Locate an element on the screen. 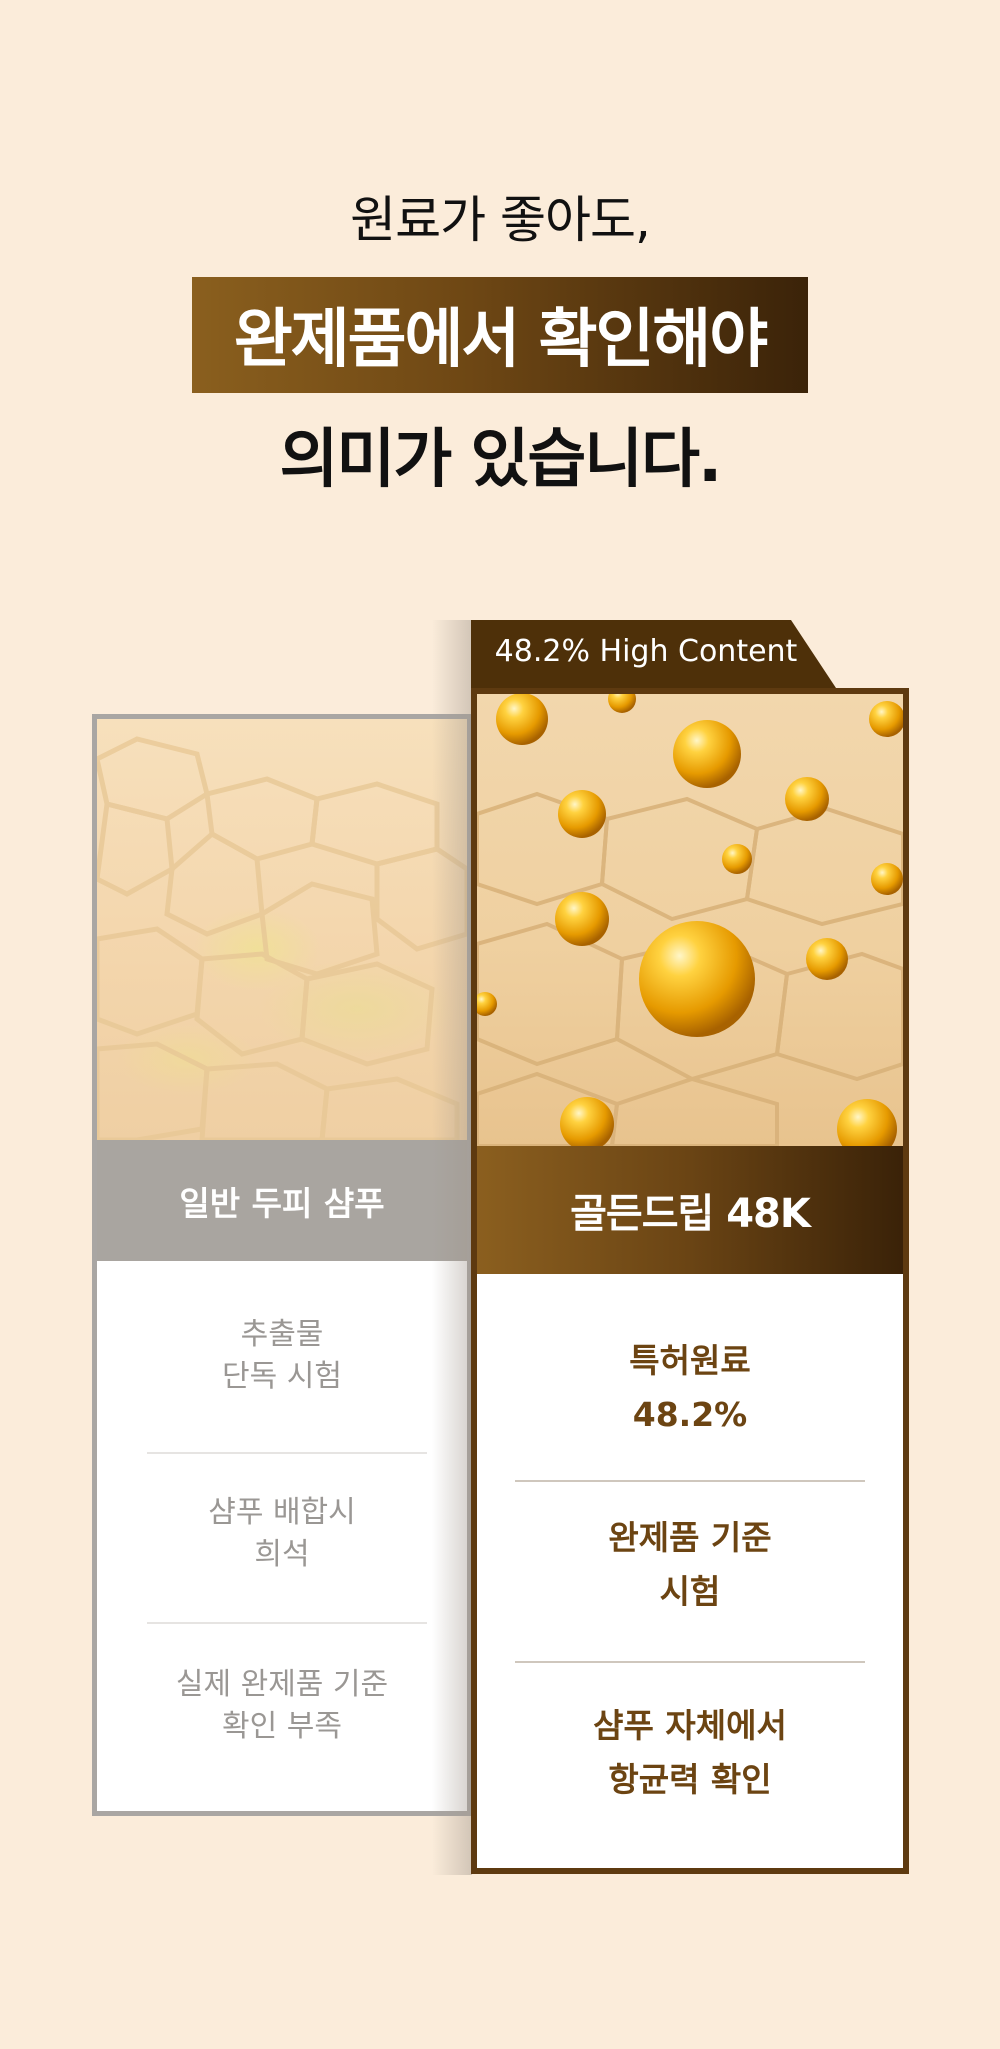  golden-drip-title: 골든드립 48K is located at coordinates (690, 1210).